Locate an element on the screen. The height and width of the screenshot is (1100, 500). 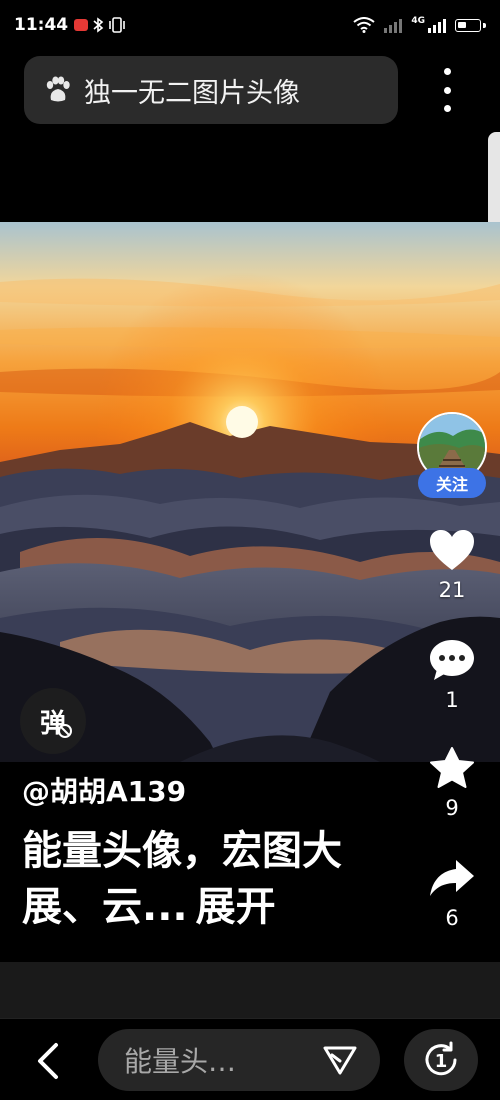
danmaku-off-icon is located at coordinates (65, 731).